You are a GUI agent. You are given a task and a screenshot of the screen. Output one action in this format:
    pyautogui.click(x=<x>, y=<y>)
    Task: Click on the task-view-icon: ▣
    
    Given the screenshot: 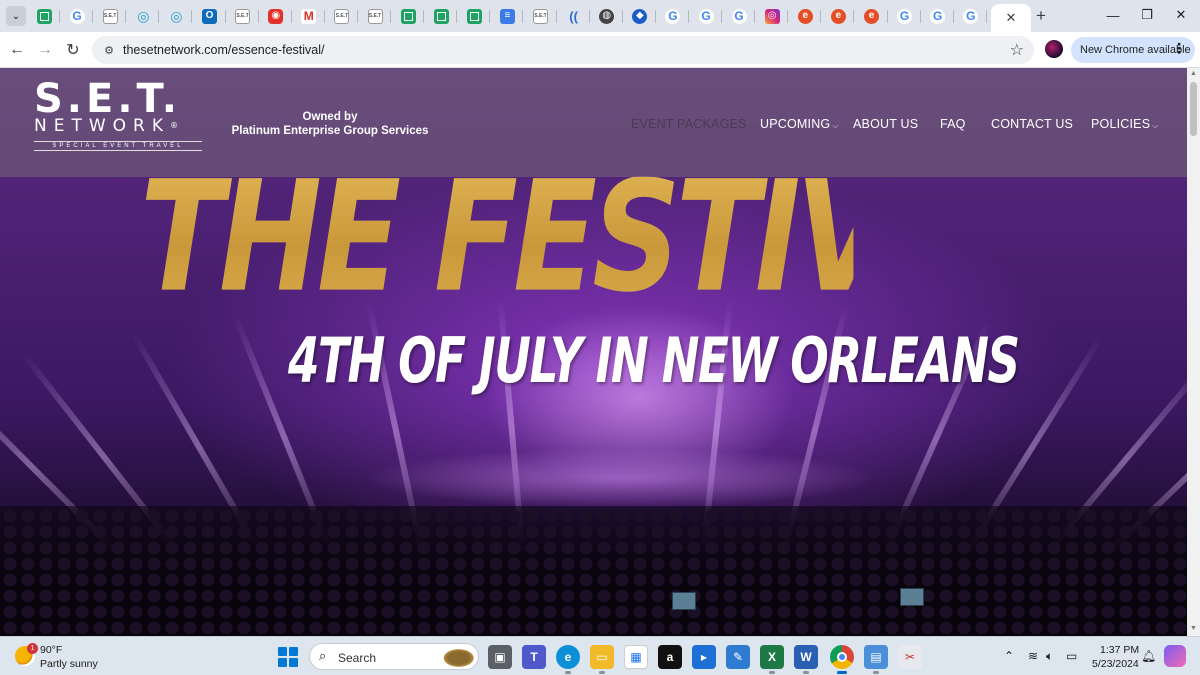 What is the action you would take?
    pyautogui.click(x=500, y=657)
    